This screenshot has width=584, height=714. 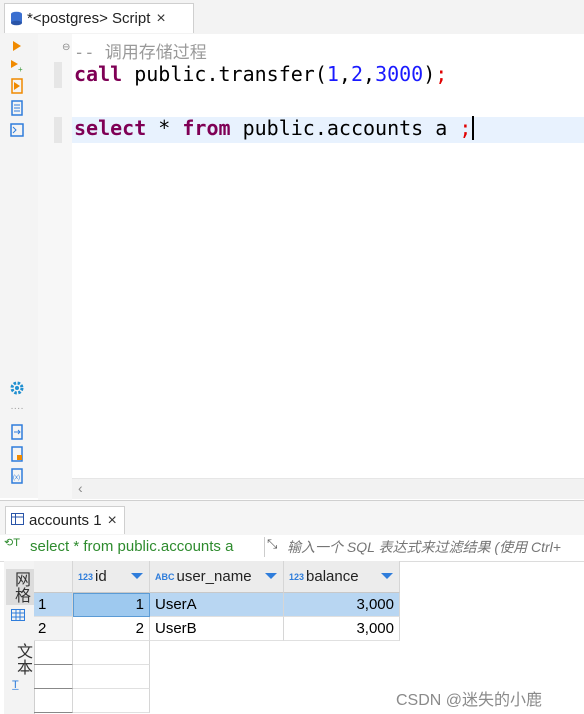 I want to click on sql-query-icon: ⟲T, so click(x=12, y=543).